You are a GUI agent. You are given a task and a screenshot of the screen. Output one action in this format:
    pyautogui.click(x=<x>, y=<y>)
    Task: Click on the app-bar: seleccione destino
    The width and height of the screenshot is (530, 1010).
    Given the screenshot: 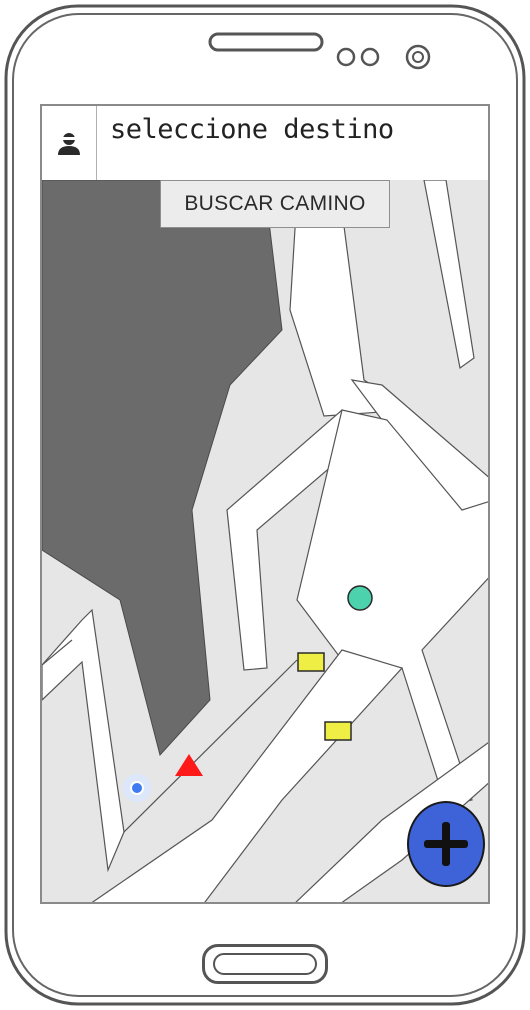 What is the action you would take?
    pyautogui.click(x=265, y=143)
    